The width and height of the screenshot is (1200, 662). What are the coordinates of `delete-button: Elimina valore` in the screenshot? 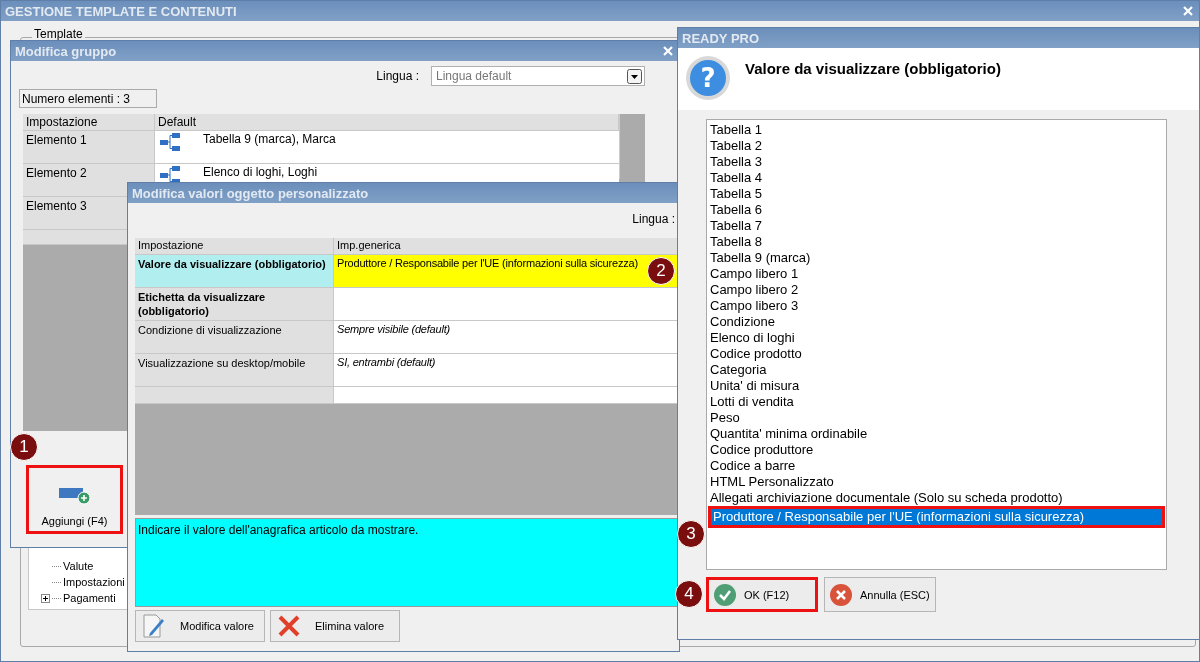 It's located at (335, 626).